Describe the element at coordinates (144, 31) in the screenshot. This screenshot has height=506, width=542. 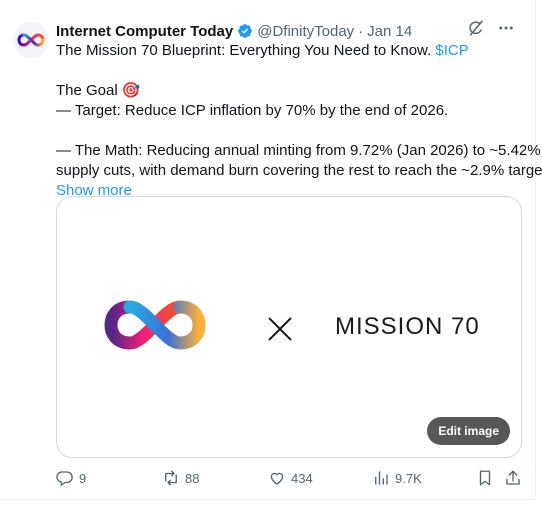
I see `author-name: Internet Computer Today` at that location.